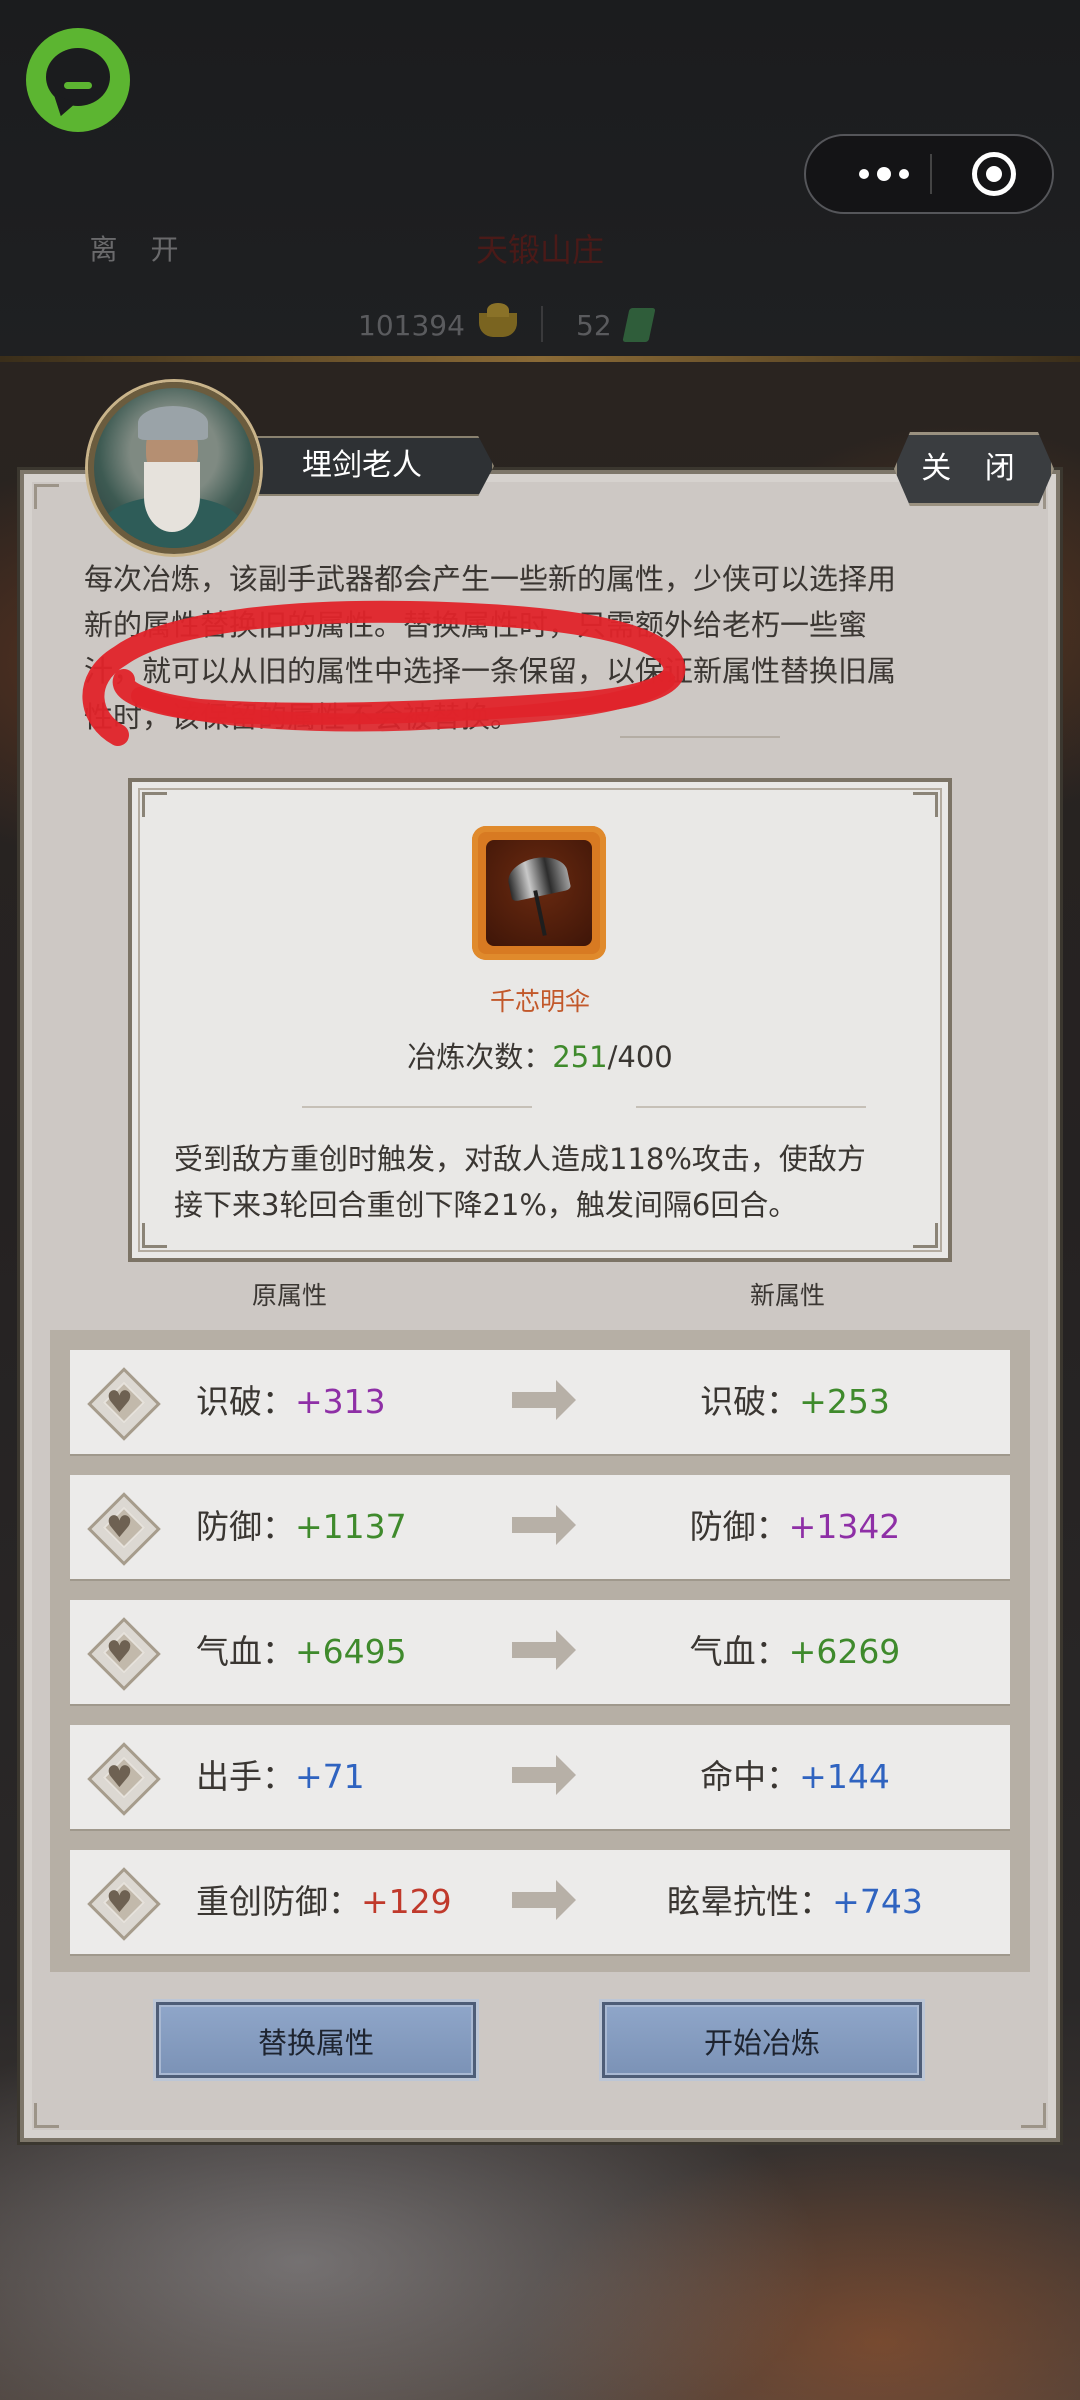  I want to click on app-logo-icon, so click(78, 80).